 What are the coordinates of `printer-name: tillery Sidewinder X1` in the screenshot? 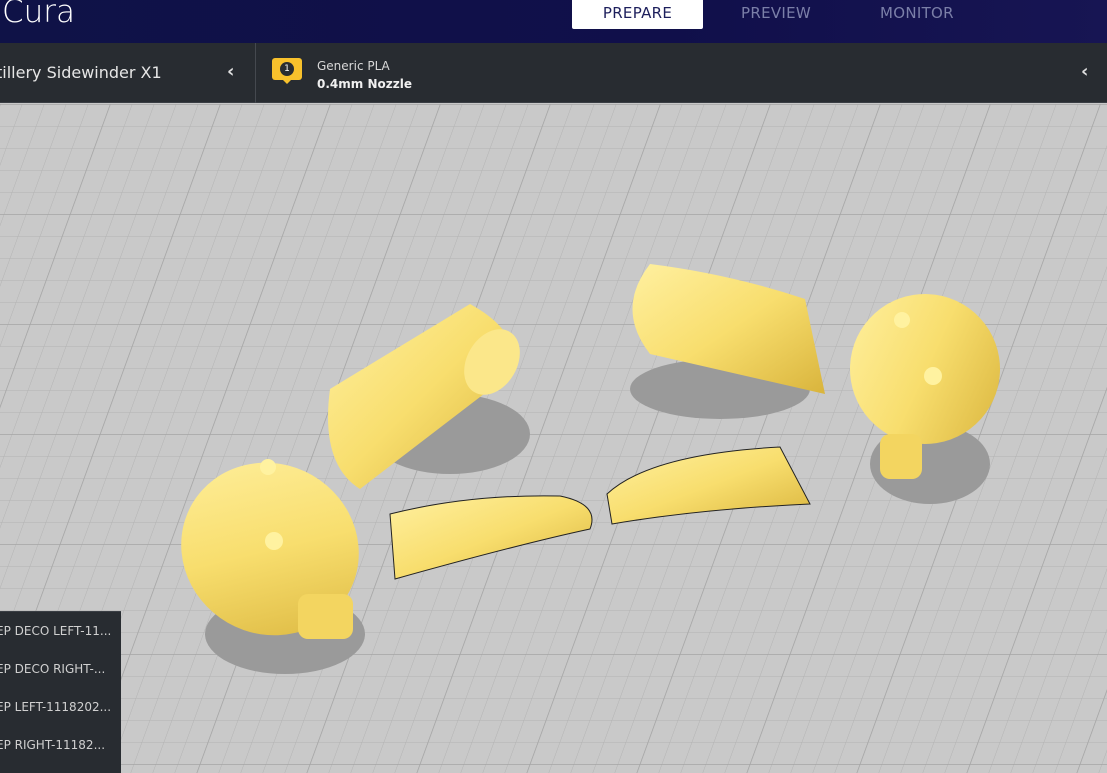 It's located at (81, 72).